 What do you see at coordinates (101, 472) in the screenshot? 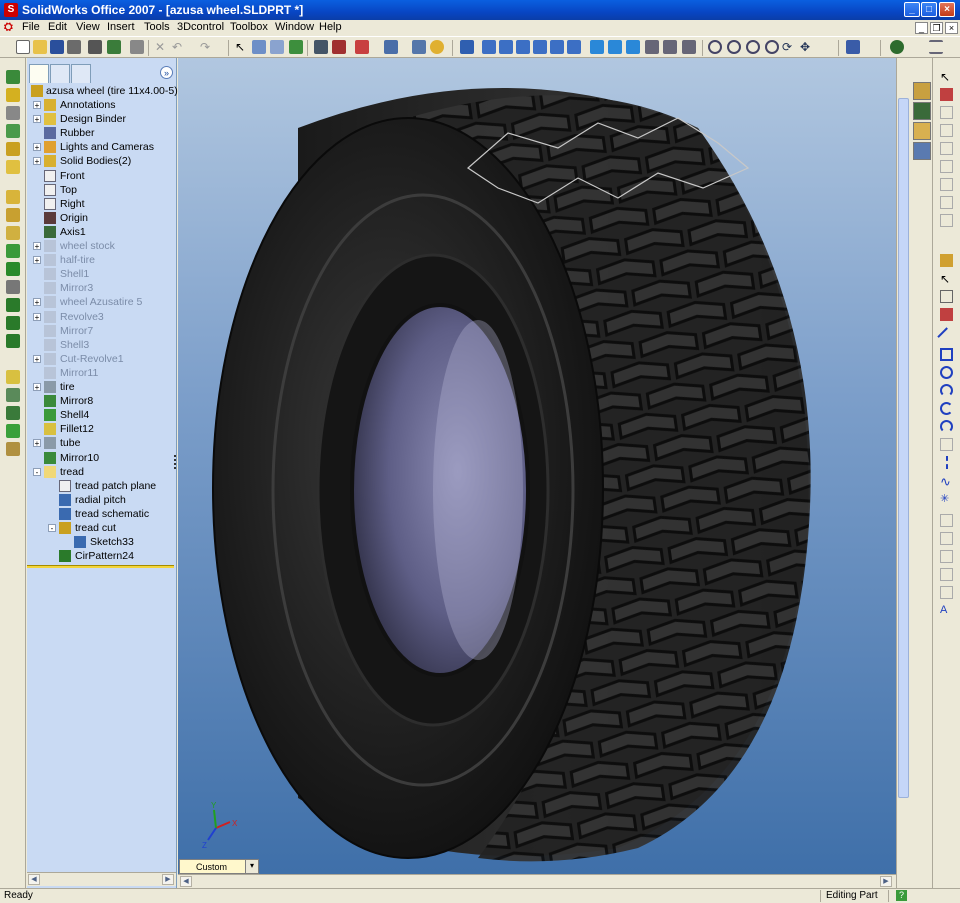
I see `tree-item: - tread` at bounding box center [101, 472].